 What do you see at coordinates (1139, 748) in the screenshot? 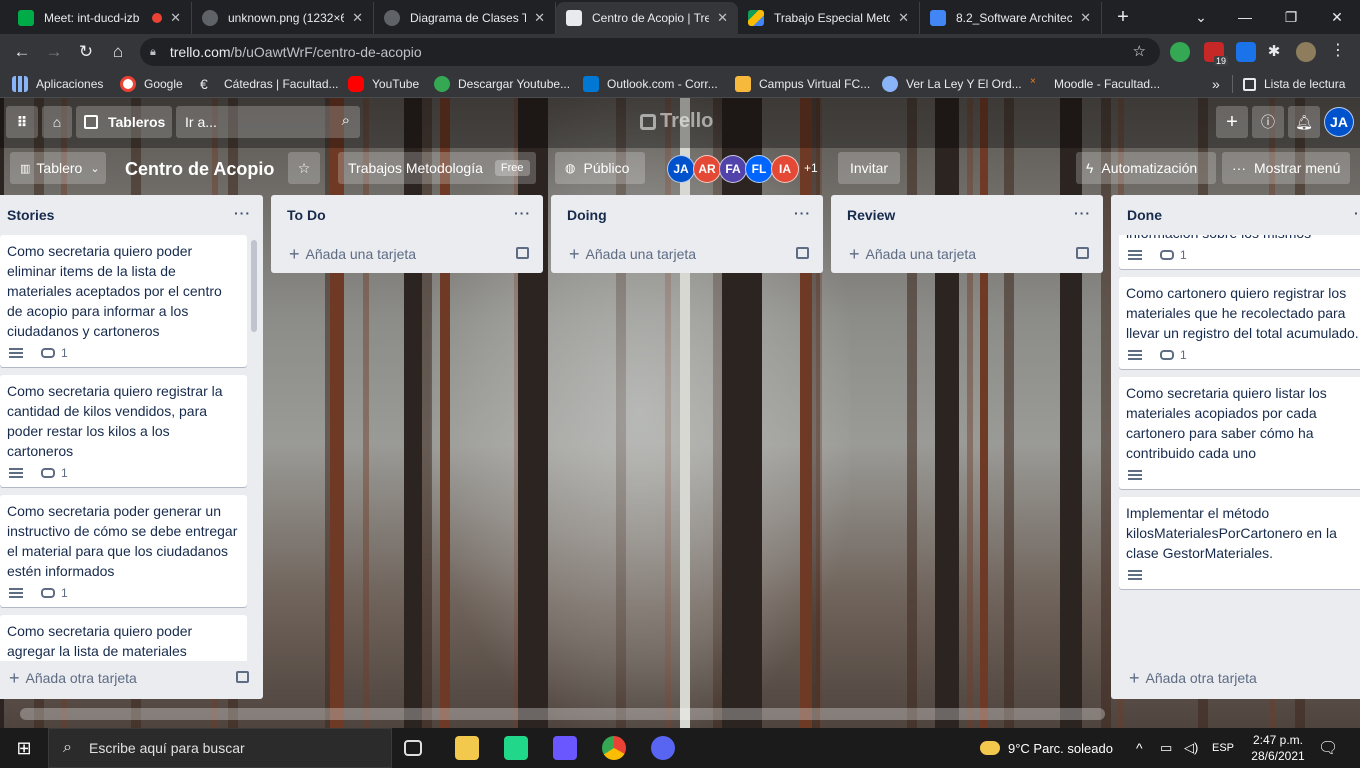
I see `tray-chevron-up-icon: ^` at bounding box center [1139, 748].